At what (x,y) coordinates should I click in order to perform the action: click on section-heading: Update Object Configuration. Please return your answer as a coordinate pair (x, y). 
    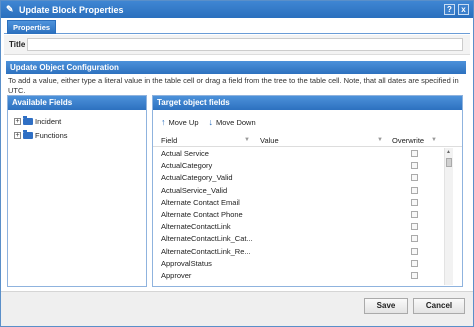
    Looking at the image, I should click on (236, 67).